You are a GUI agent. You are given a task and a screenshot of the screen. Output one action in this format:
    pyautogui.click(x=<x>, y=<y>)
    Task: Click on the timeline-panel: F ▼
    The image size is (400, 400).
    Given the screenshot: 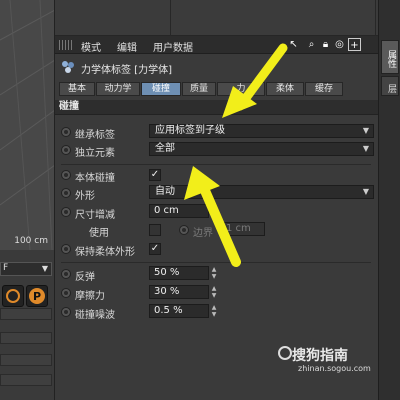 What is the action you would take?
    pyautogui.click(x=27, y=325)
    